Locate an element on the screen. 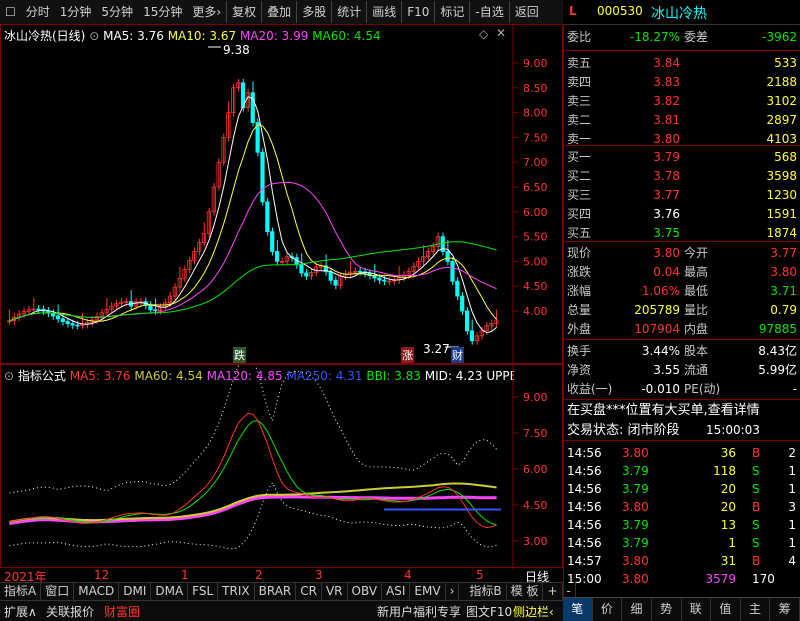  tb-stats: 统计 is located at coordinates (348, 12).